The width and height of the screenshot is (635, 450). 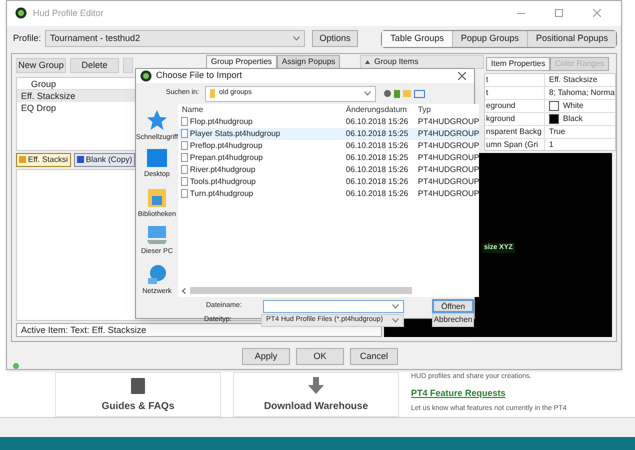 What do you see at coordinates (422, 61) in the screenshot?
I see `group-items-header: Group Items` at bounding box center [422, 61].